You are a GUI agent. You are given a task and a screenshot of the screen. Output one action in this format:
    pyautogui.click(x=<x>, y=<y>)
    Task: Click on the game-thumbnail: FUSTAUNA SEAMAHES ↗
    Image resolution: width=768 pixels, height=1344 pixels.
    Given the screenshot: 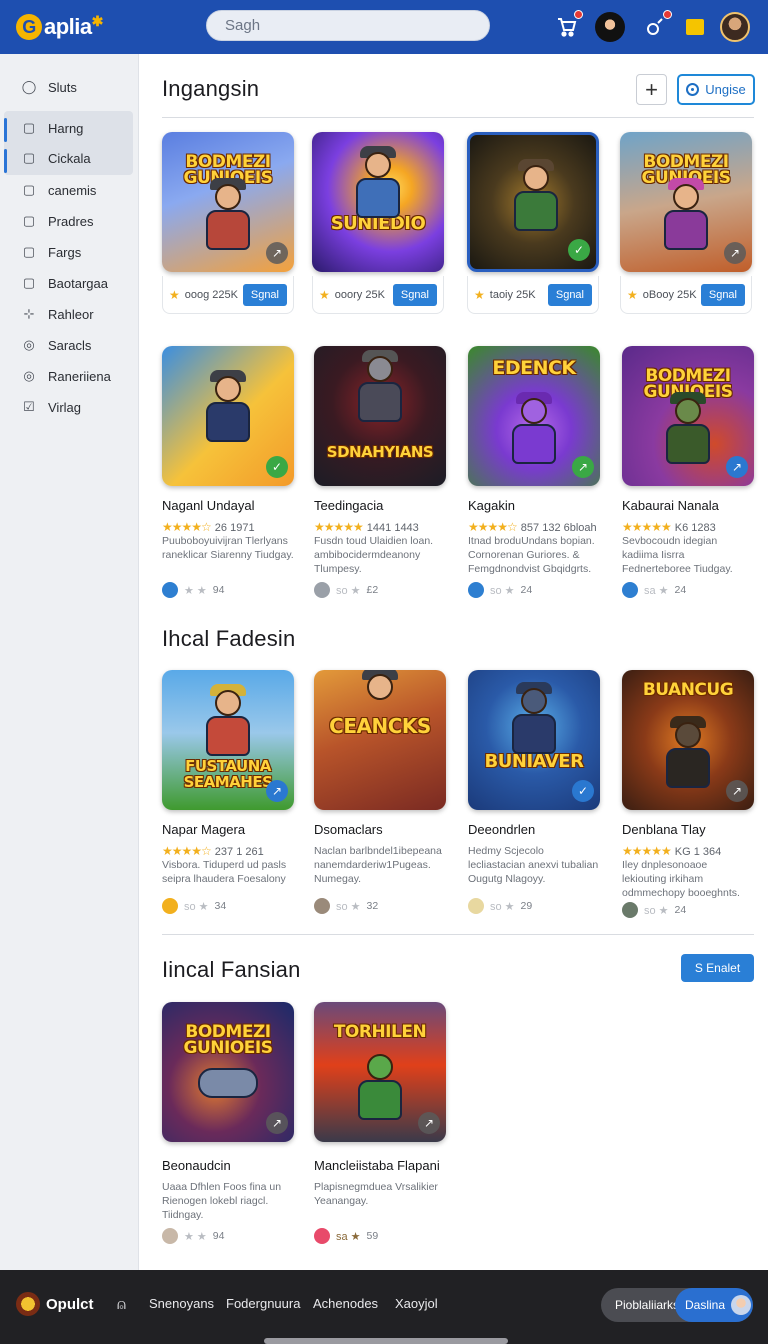 What is the action you would take?
    pyautogui.click(x=228, y=740)
    